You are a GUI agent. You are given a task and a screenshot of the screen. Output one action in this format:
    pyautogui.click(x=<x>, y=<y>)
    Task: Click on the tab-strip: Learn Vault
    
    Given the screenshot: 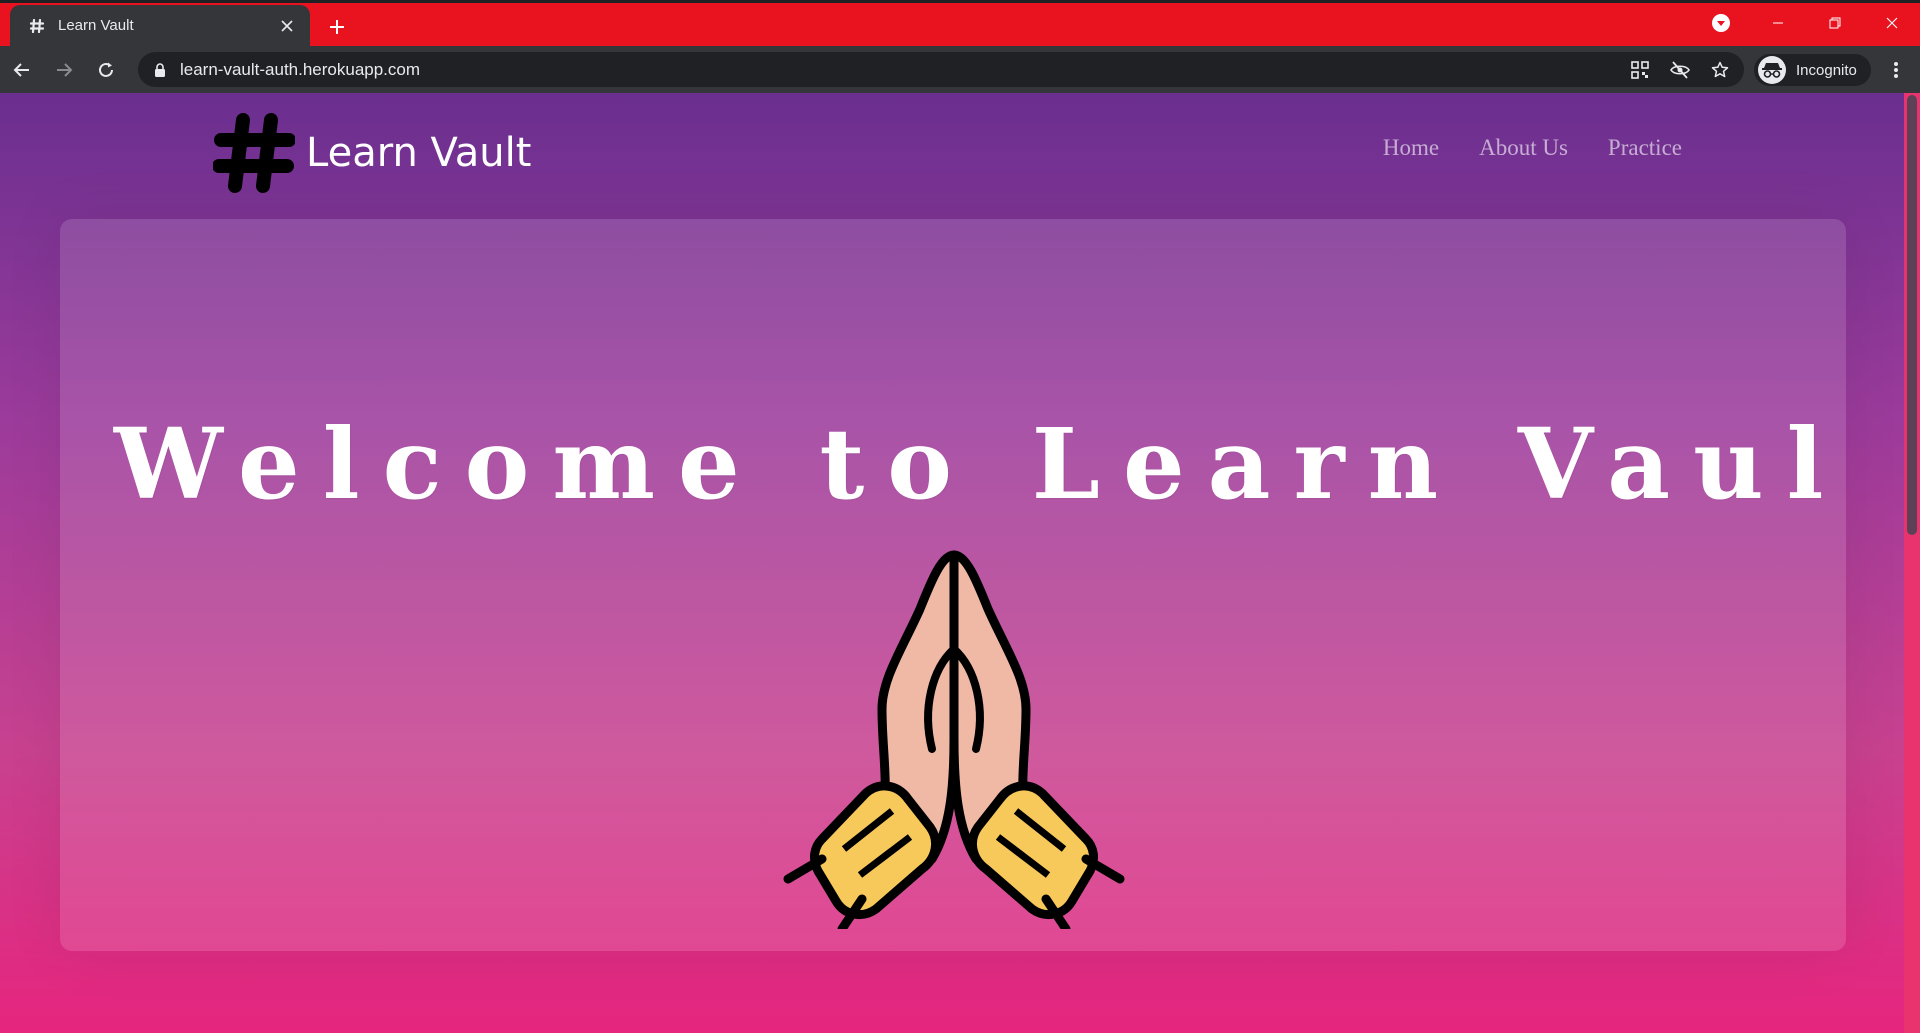 What is the action you would take?
    pyautogui.click(x=960, y=23)
    